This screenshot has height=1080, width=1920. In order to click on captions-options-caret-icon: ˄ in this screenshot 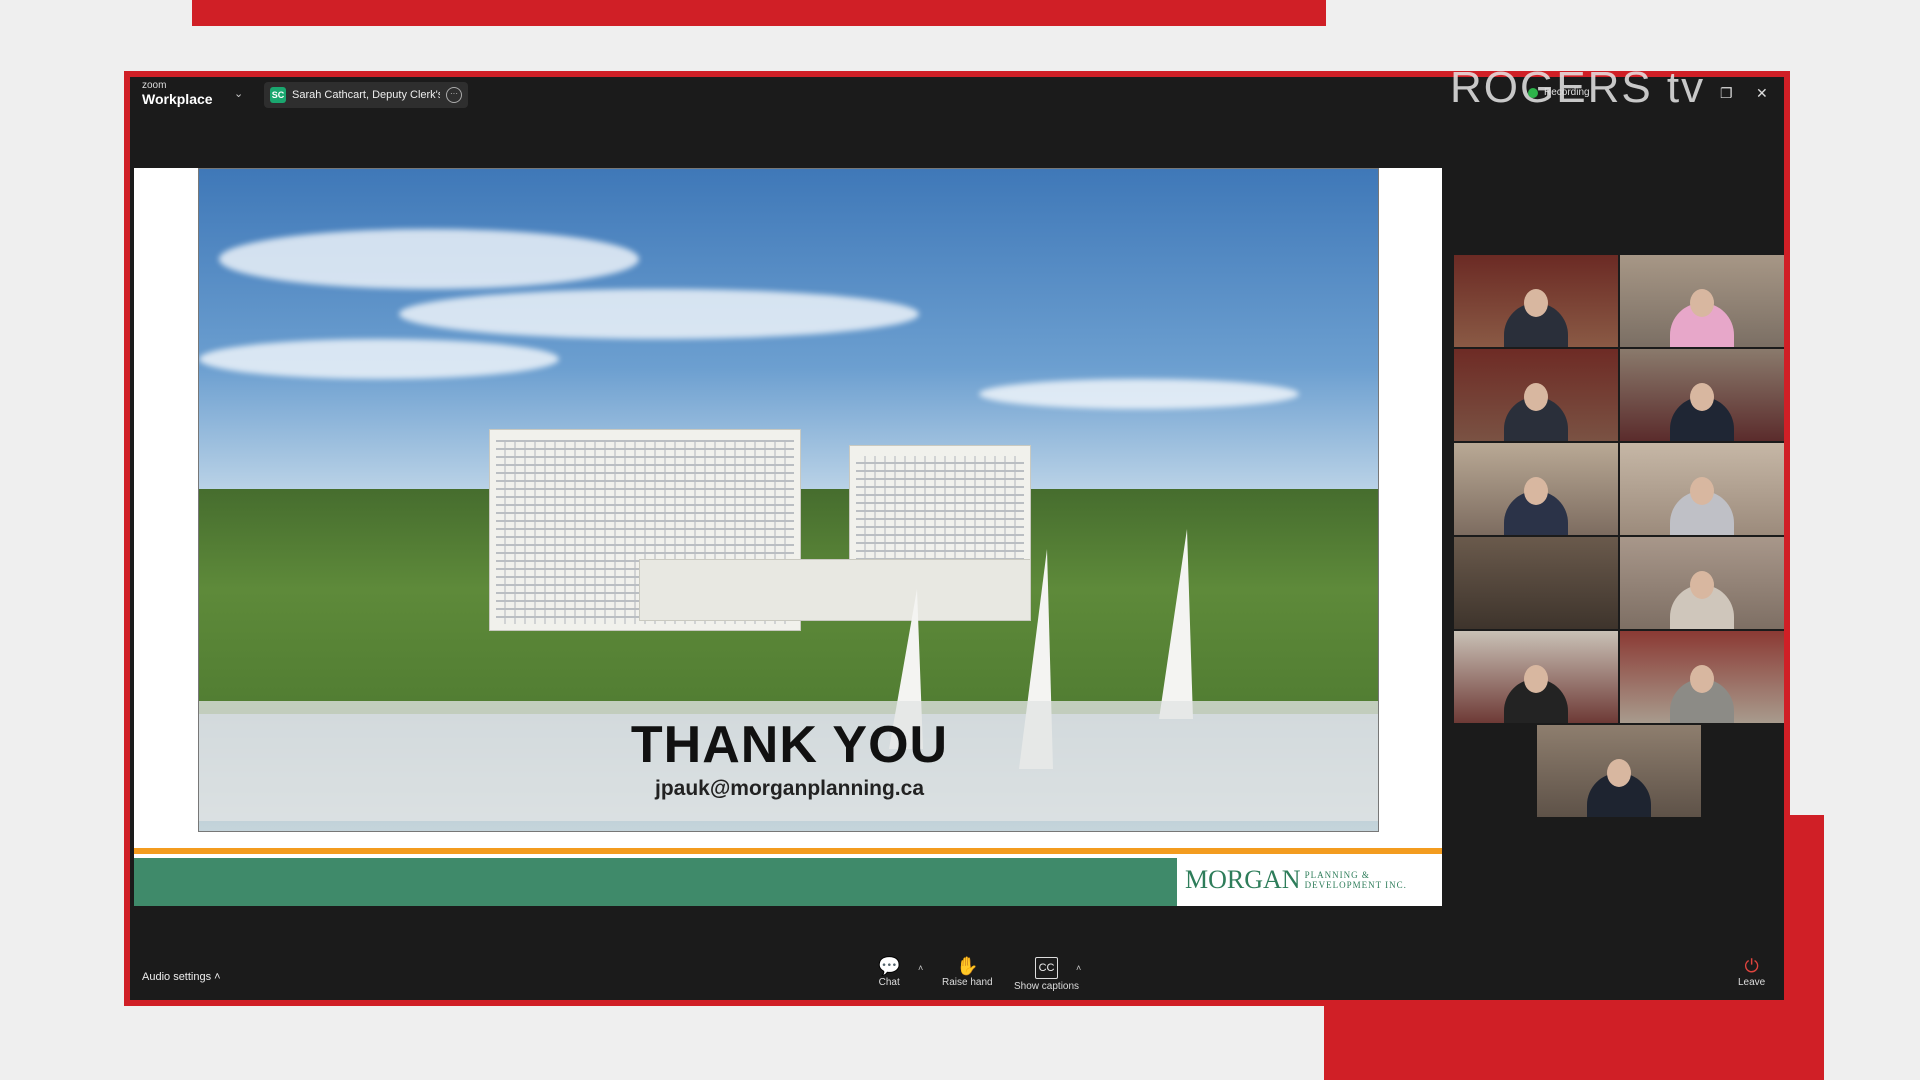, I will do `click(1078, 968)`.